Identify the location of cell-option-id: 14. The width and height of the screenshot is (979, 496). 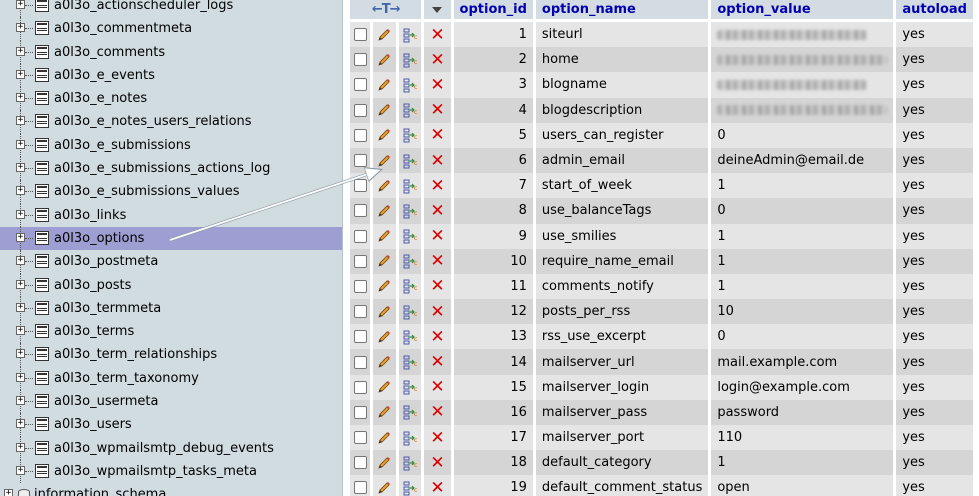
(493, 362).